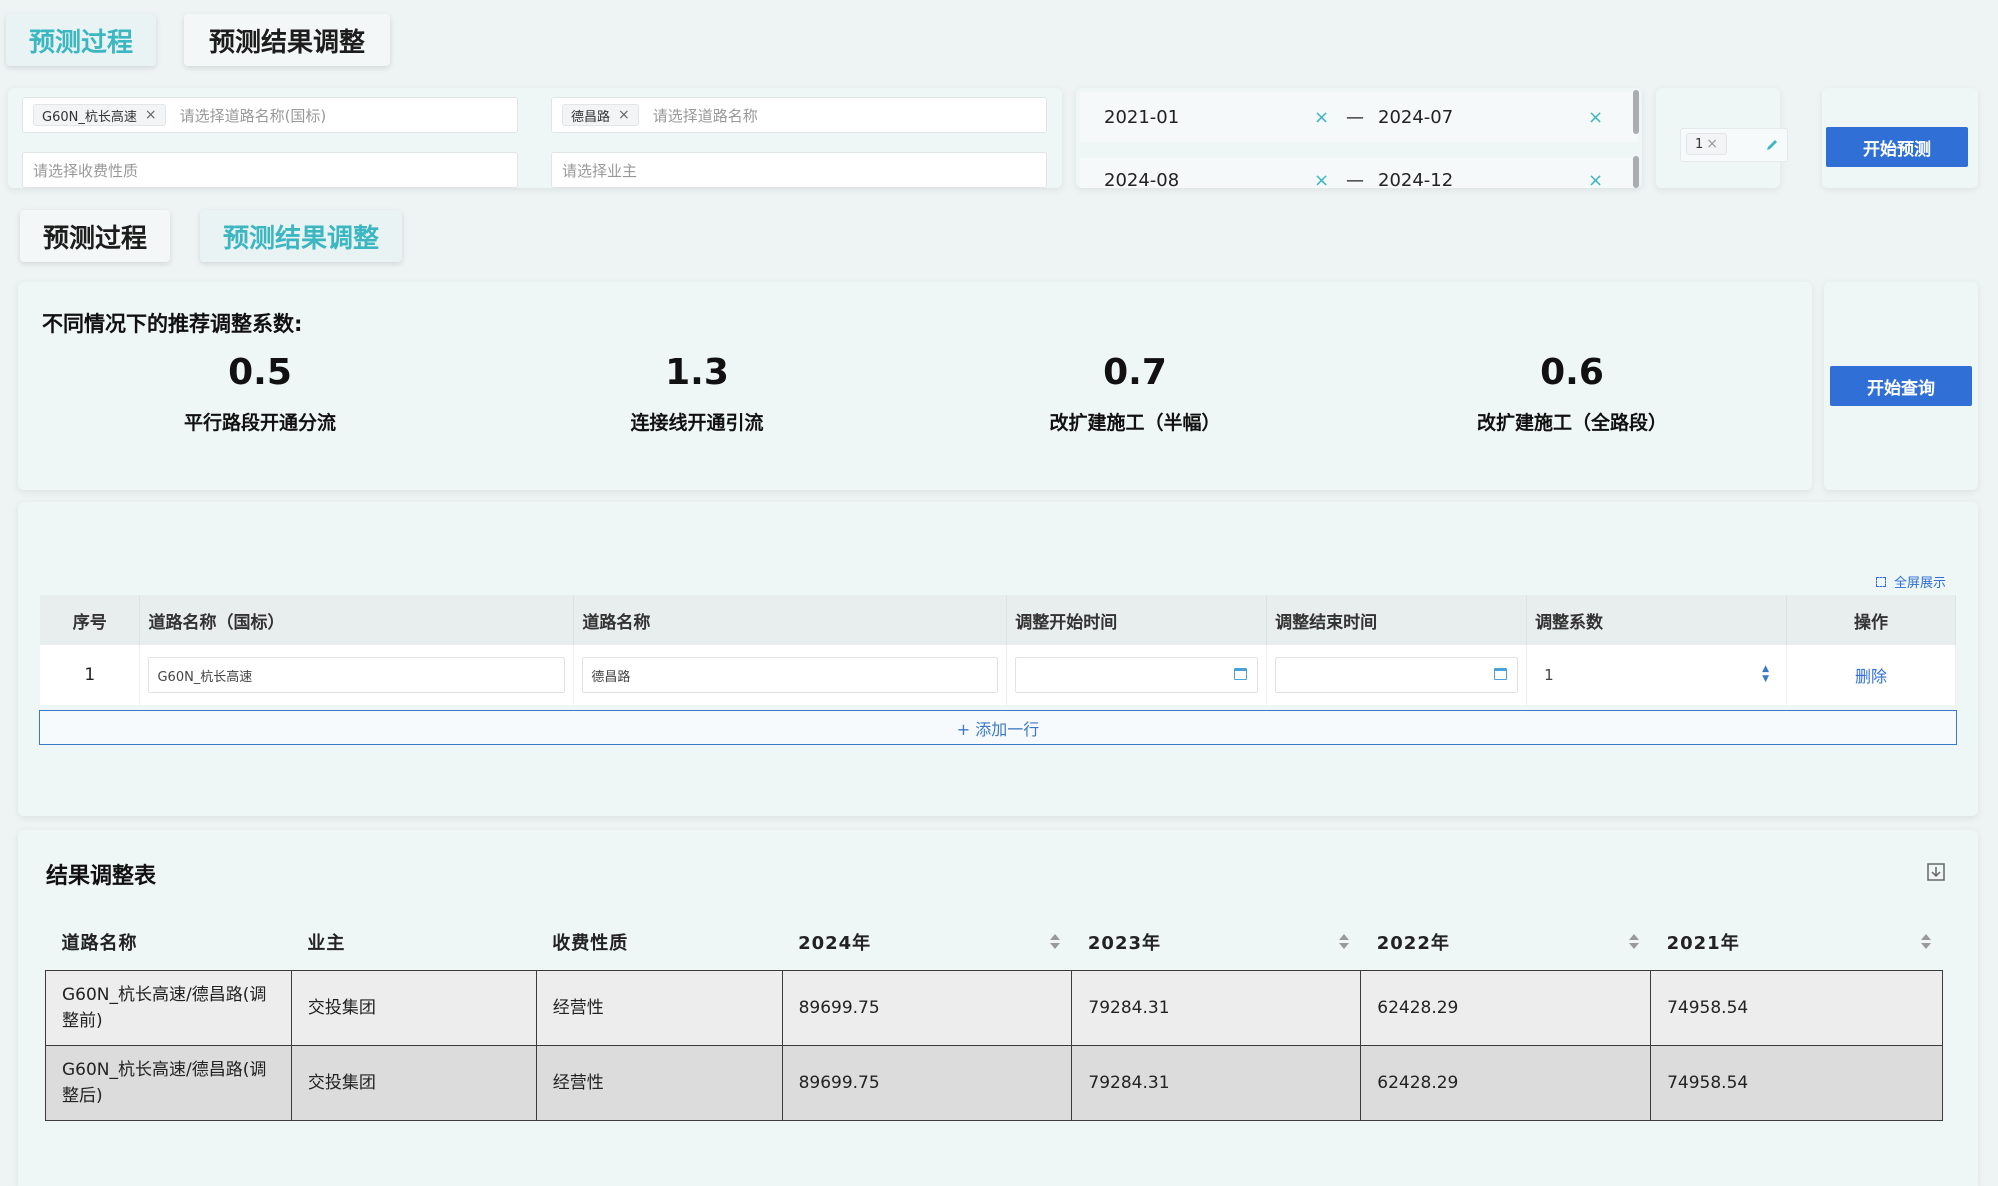 The image size is (1998, 1186). What do you see at coordinates (101, 876) in the screenshot?
I see `result-title: 结果调整表` at bounding box center [101, 876].